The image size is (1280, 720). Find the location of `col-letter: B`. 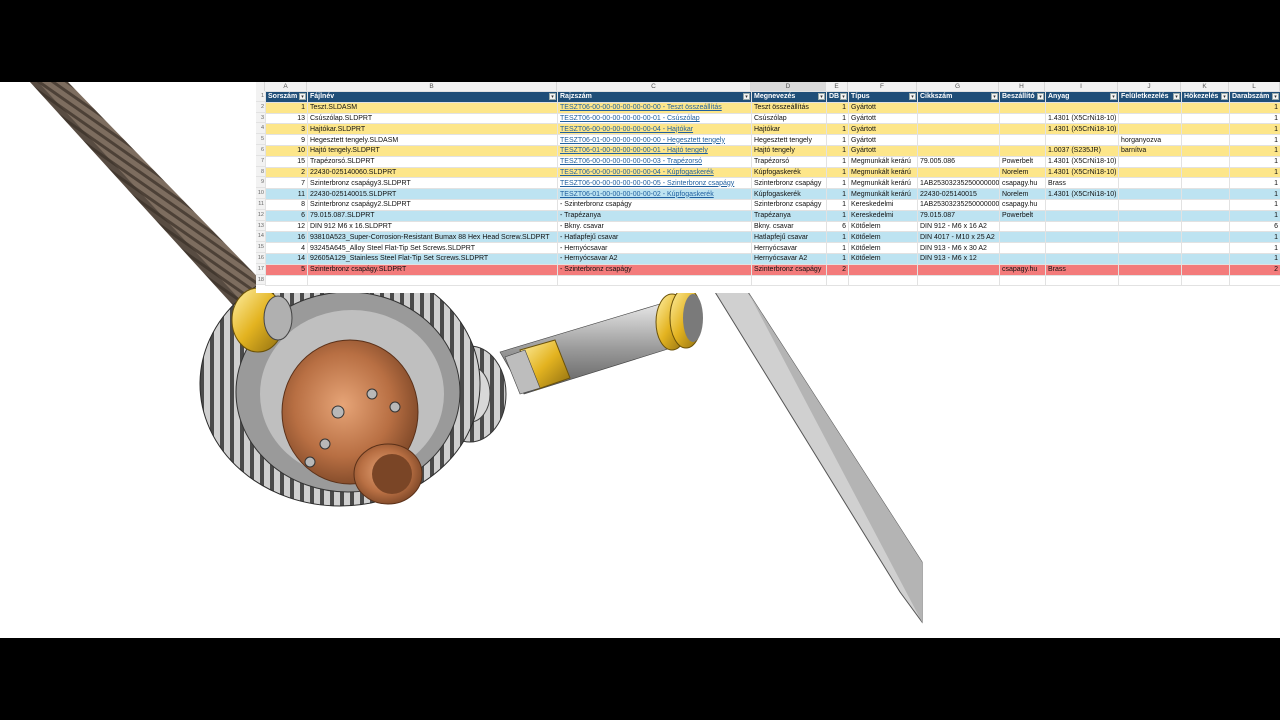

col-letter: B is located at coordinates (432, 86).